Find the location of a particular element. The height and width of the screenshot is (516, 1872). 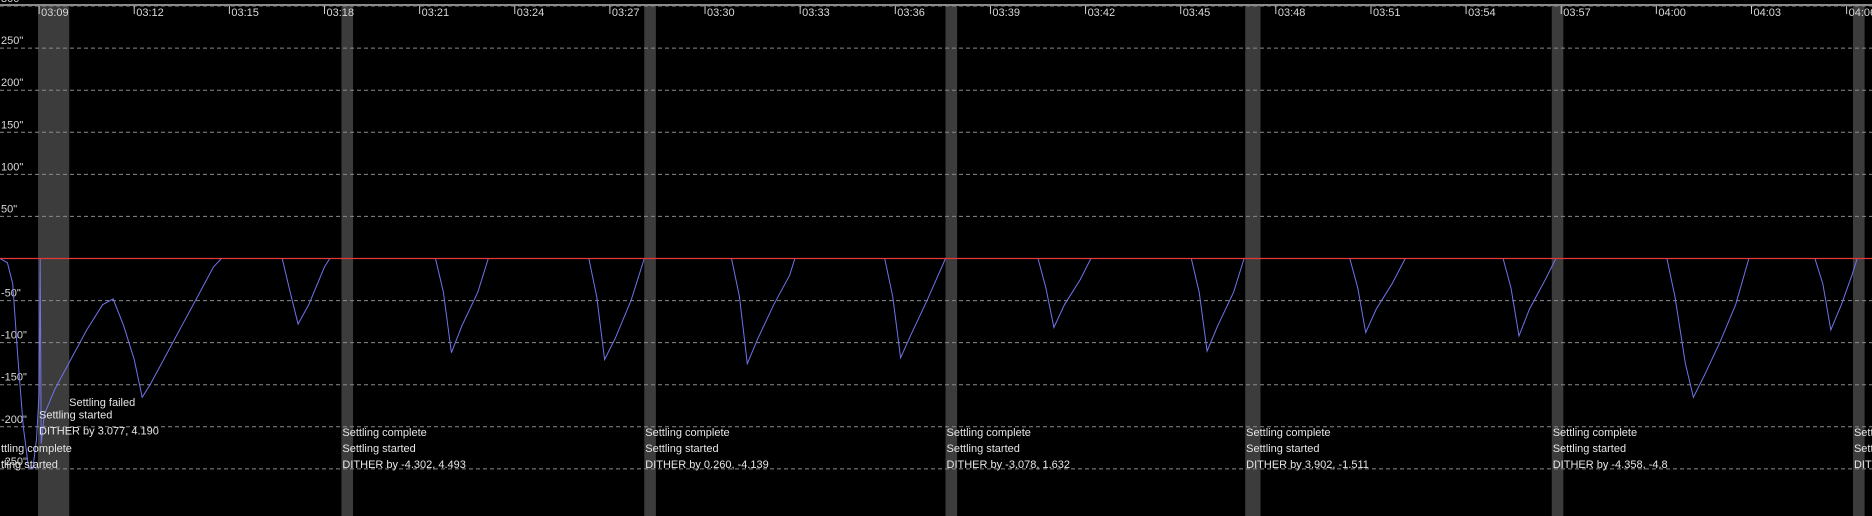

event-annotation-text: Settling com is located at coordinates (1863, 433).